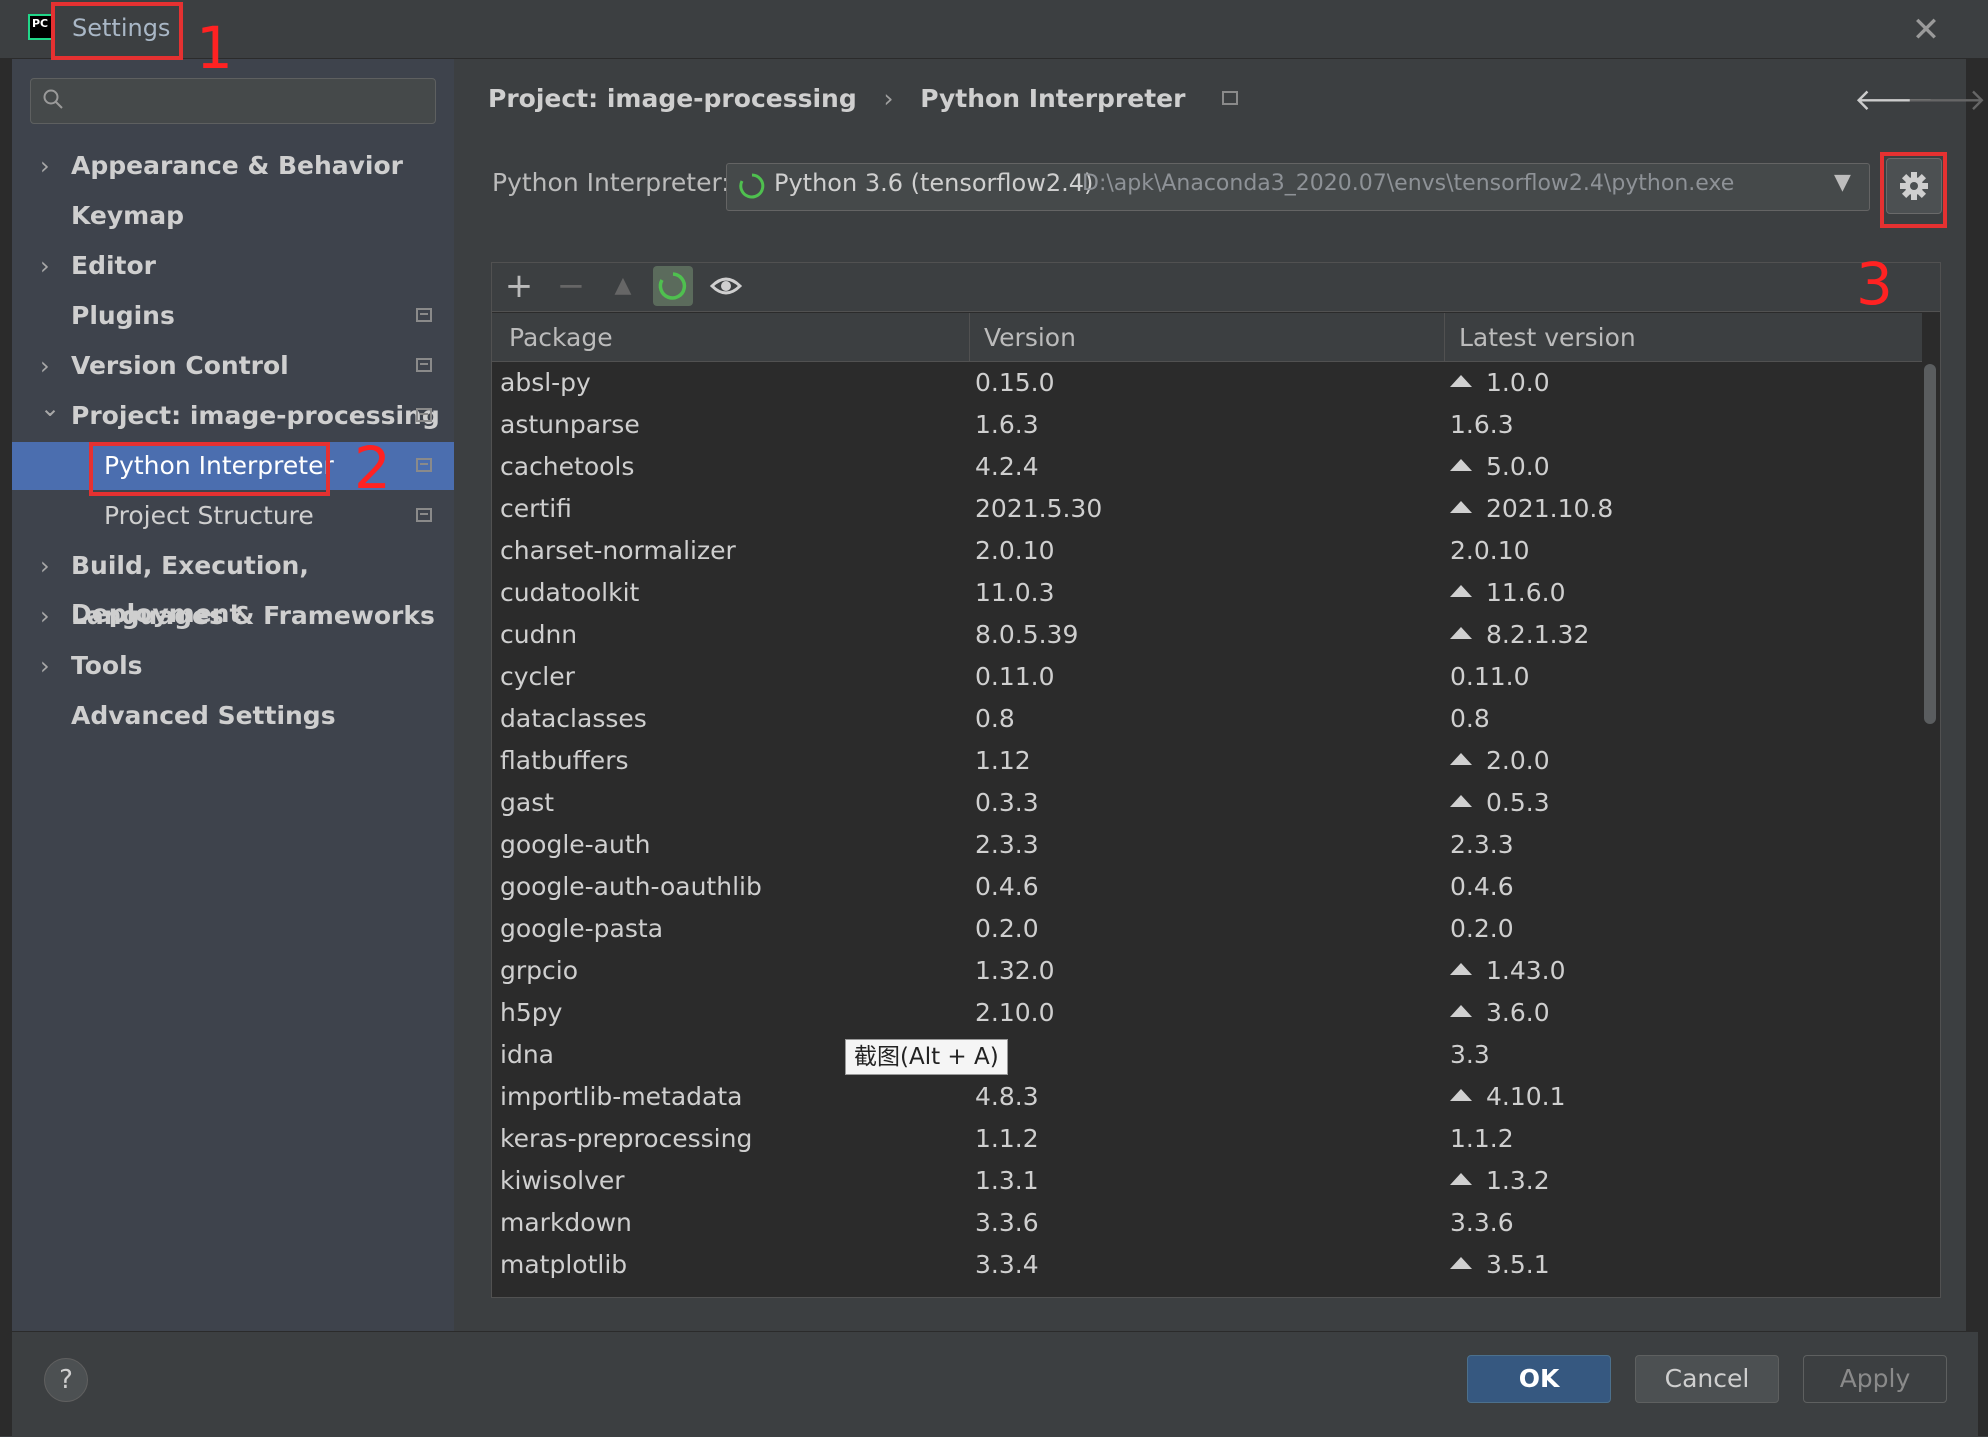 The width and height of the screenshot is (1988, 1437). I want to click on package-latest-version: 0.8, so click(1470, 719).